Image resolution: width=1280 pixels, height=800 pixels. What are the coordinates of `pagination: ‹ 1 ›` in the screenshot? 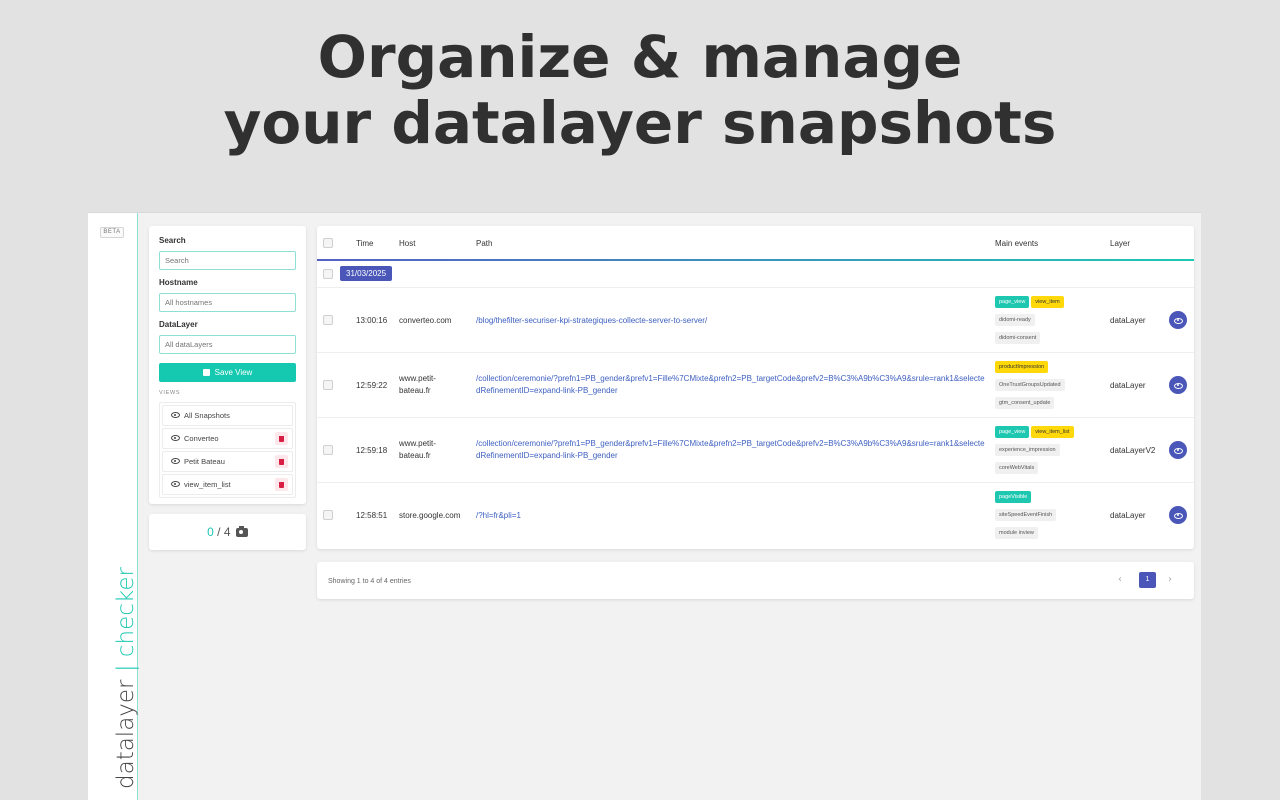 It's located at (1148, 580).